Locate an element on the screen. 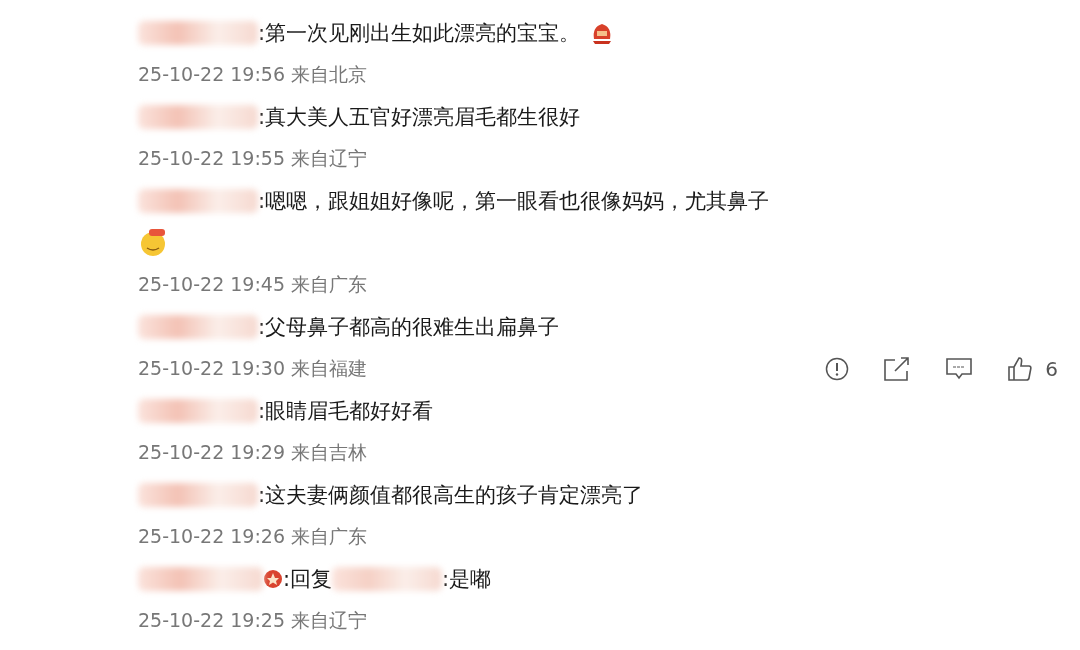 The height and width of the screenshot is (650, 1080). report-icon is located at coordinates (837, 369).